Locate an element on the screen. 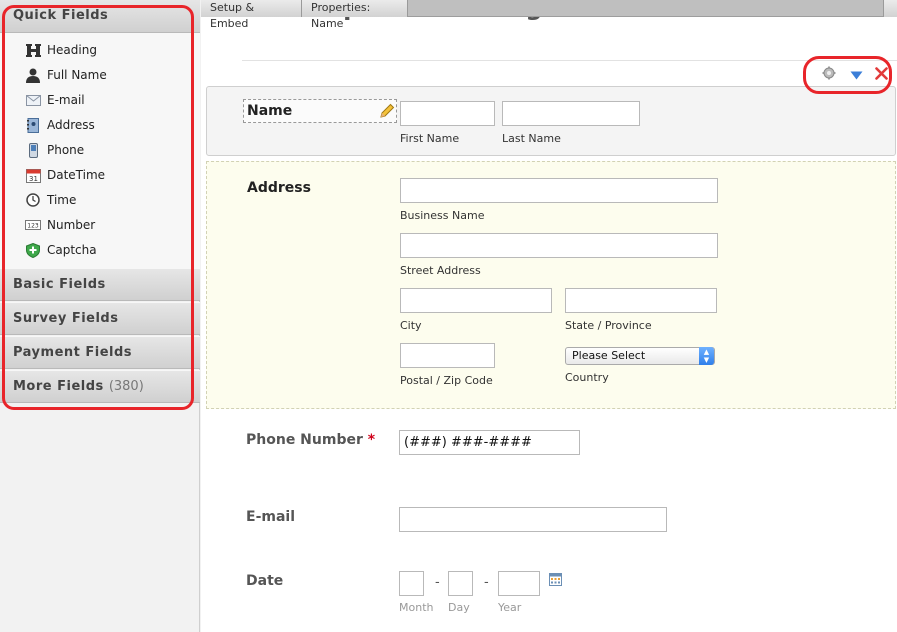 The width and height of the screenshot is (897, 632). quick-field-time: Time is located at coordinates (50, 200).